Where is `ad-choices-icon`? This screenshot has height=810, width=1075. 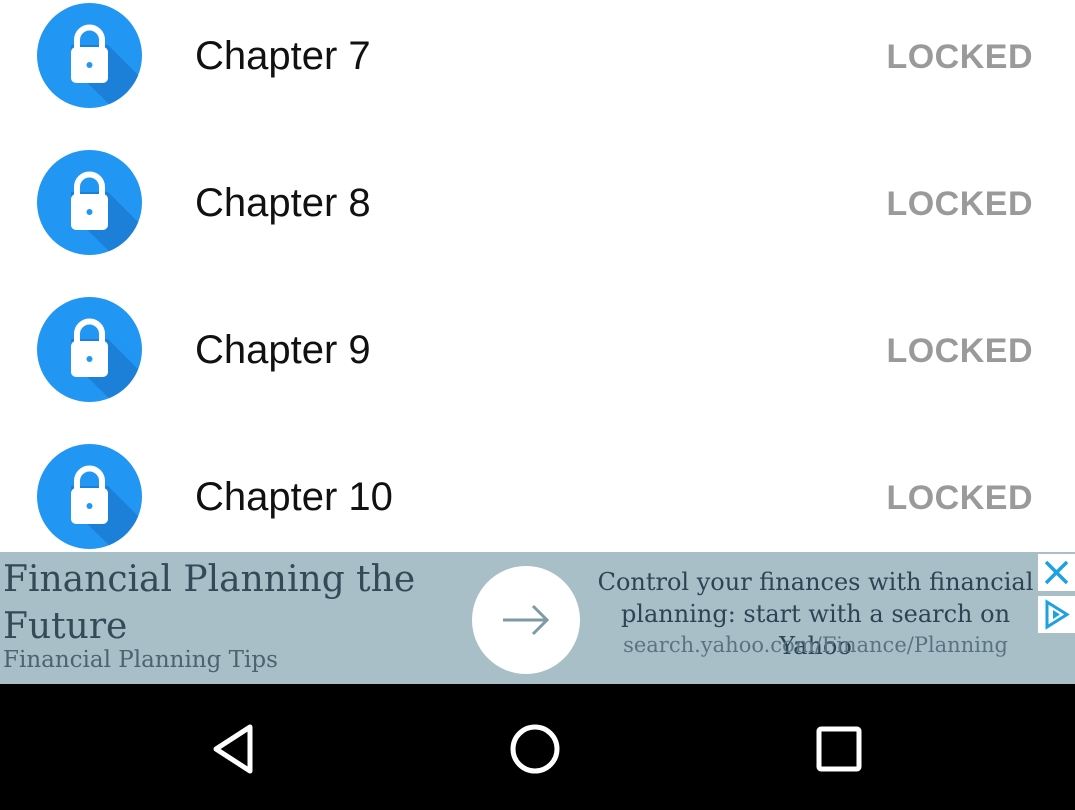
ad-choices-icon is located at coordinates (1056, 614).